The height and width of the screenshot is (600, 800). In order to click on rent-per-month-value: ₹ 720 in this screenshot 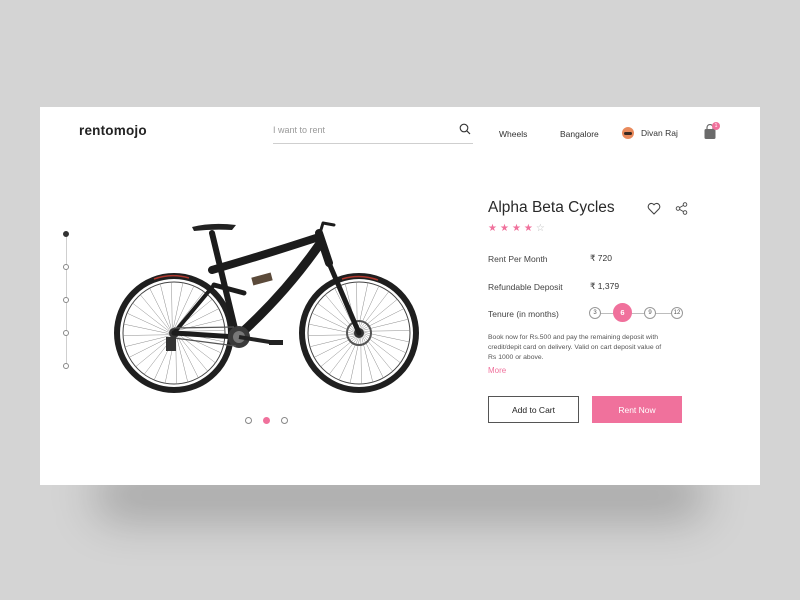, I will do `click(601, 258)`.